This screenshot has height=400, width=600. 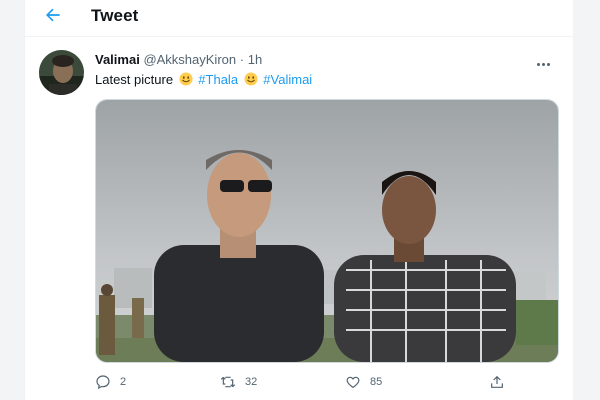 I want to click on back-button, so click(x=55, y=16).